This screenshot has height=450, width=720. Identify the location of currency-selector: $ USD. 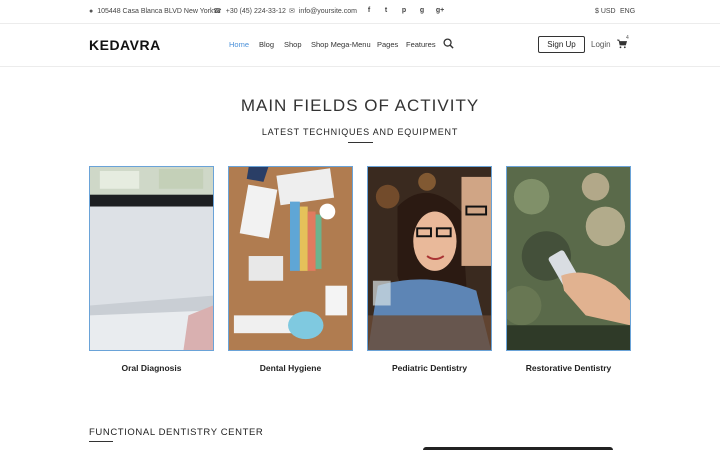
(605, 11).